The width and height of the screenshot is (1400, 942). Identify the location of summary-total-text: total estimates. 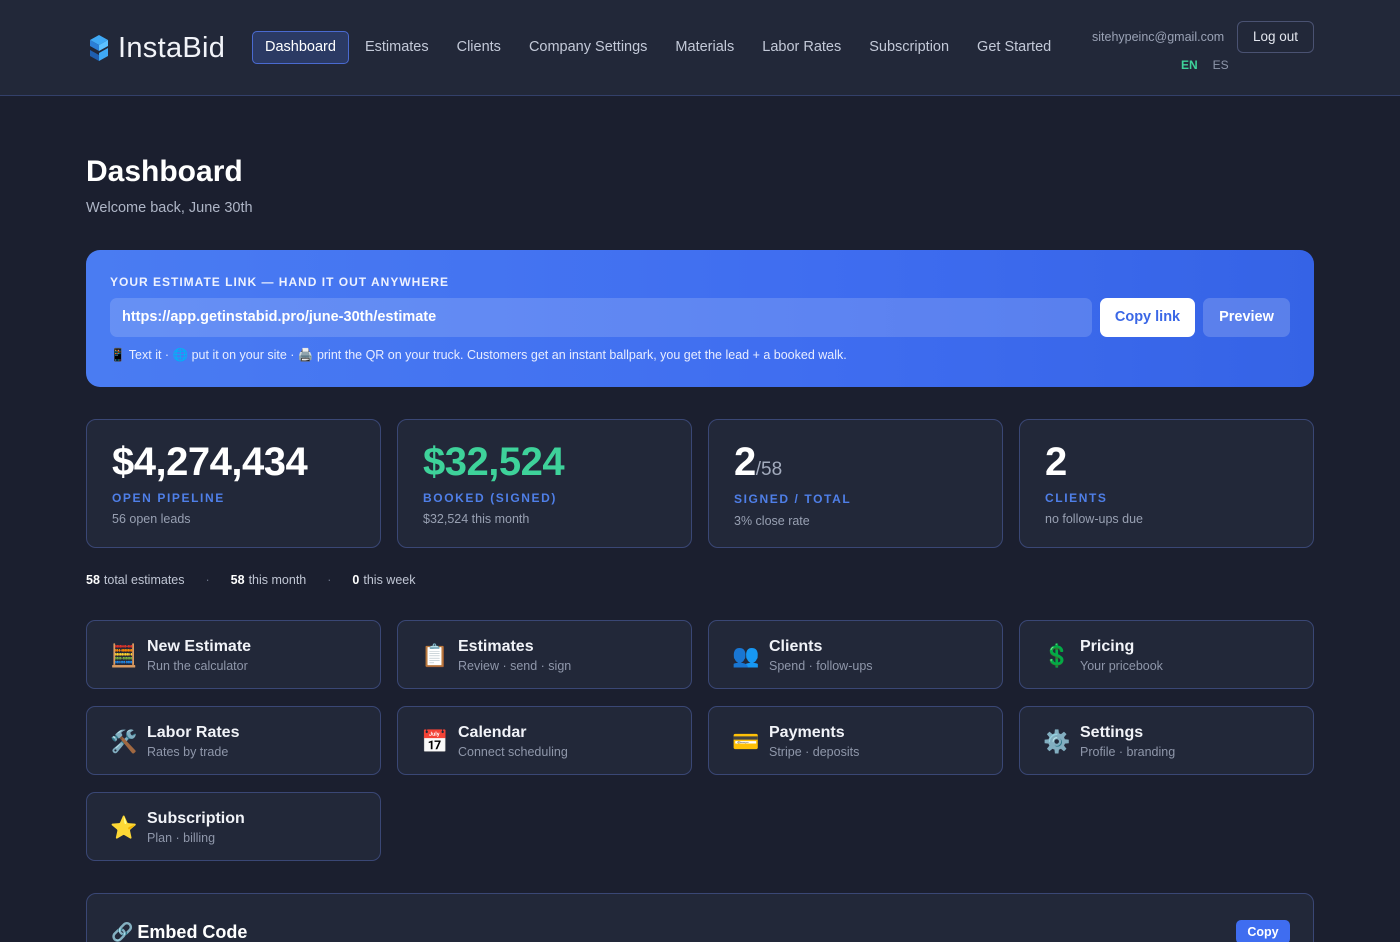
(144, 580).